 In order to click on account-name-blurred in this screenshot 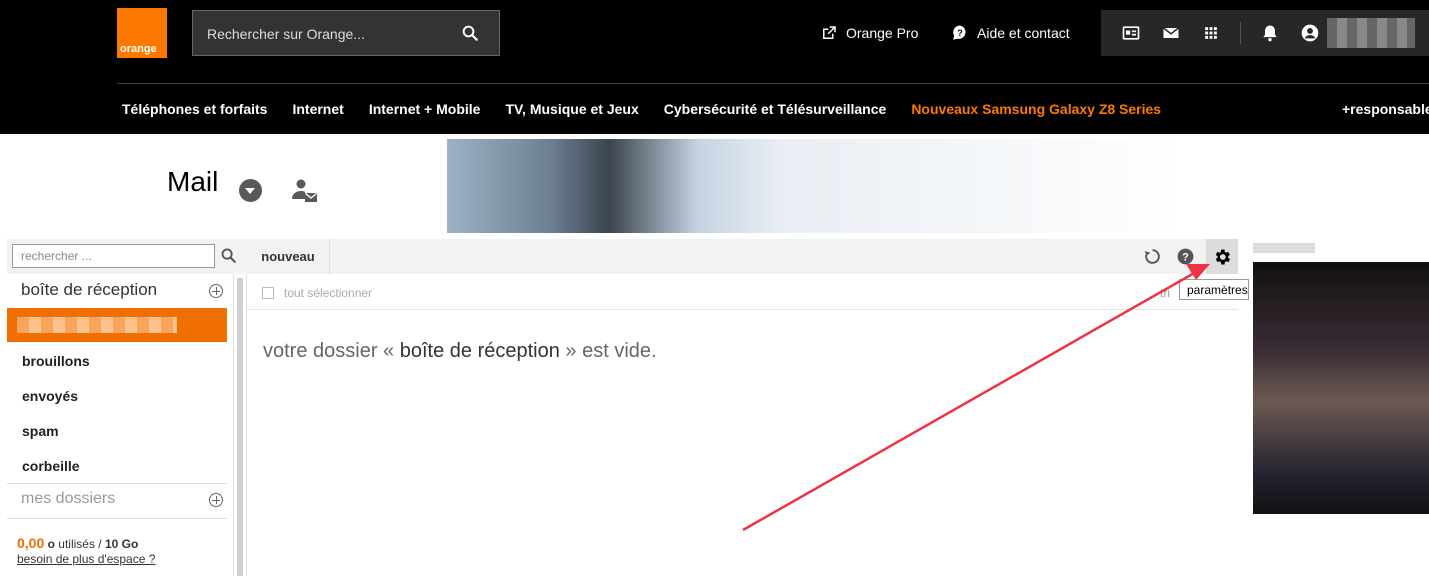, I will do `click(97, 325)`.